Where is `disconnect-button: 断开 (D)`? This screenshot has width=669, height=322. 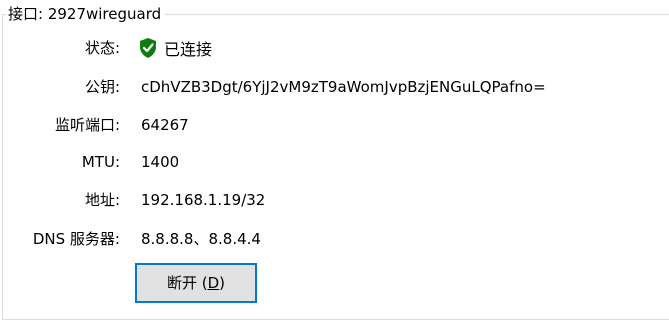 disconnect-button: 断开 (D) is located at coordinates (196, 283).